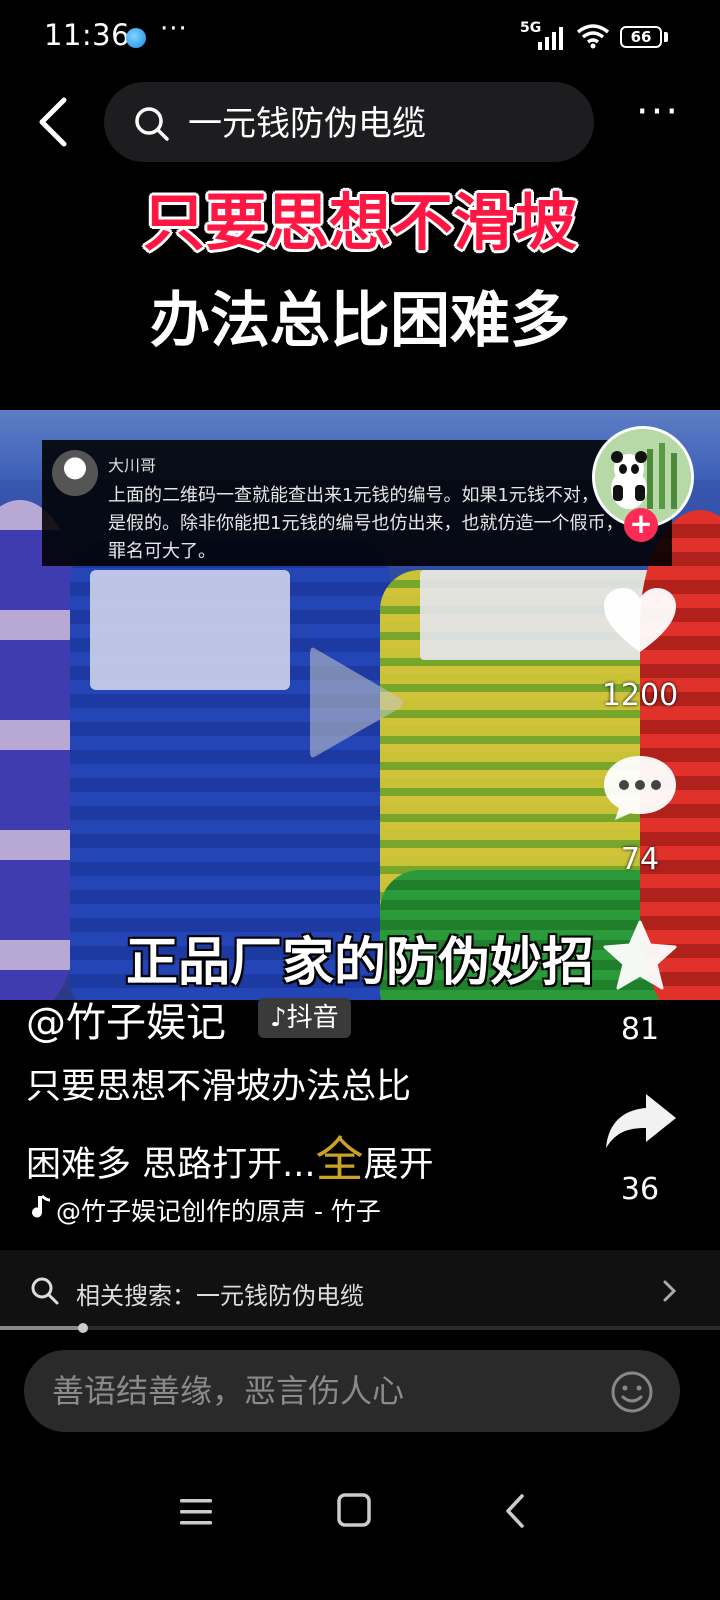 This screenshot has width=720, height=1600. I want to click on like-count: 1200, so click(640, 695).